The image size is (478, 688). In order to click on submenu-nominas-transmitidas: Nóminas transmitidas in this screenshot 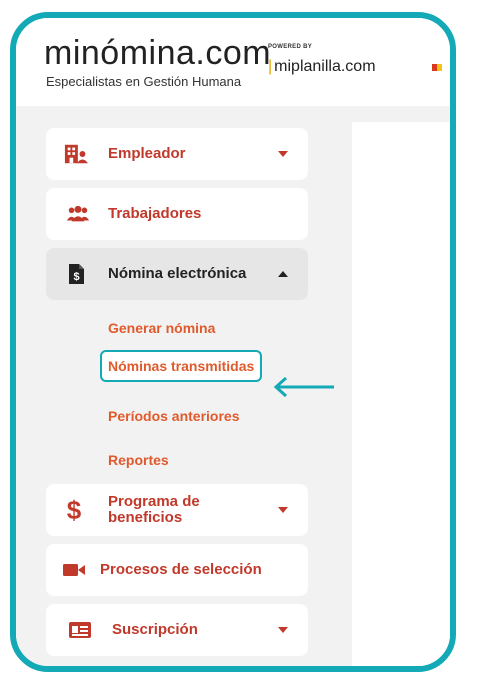, I will do `click(181, 366)`.